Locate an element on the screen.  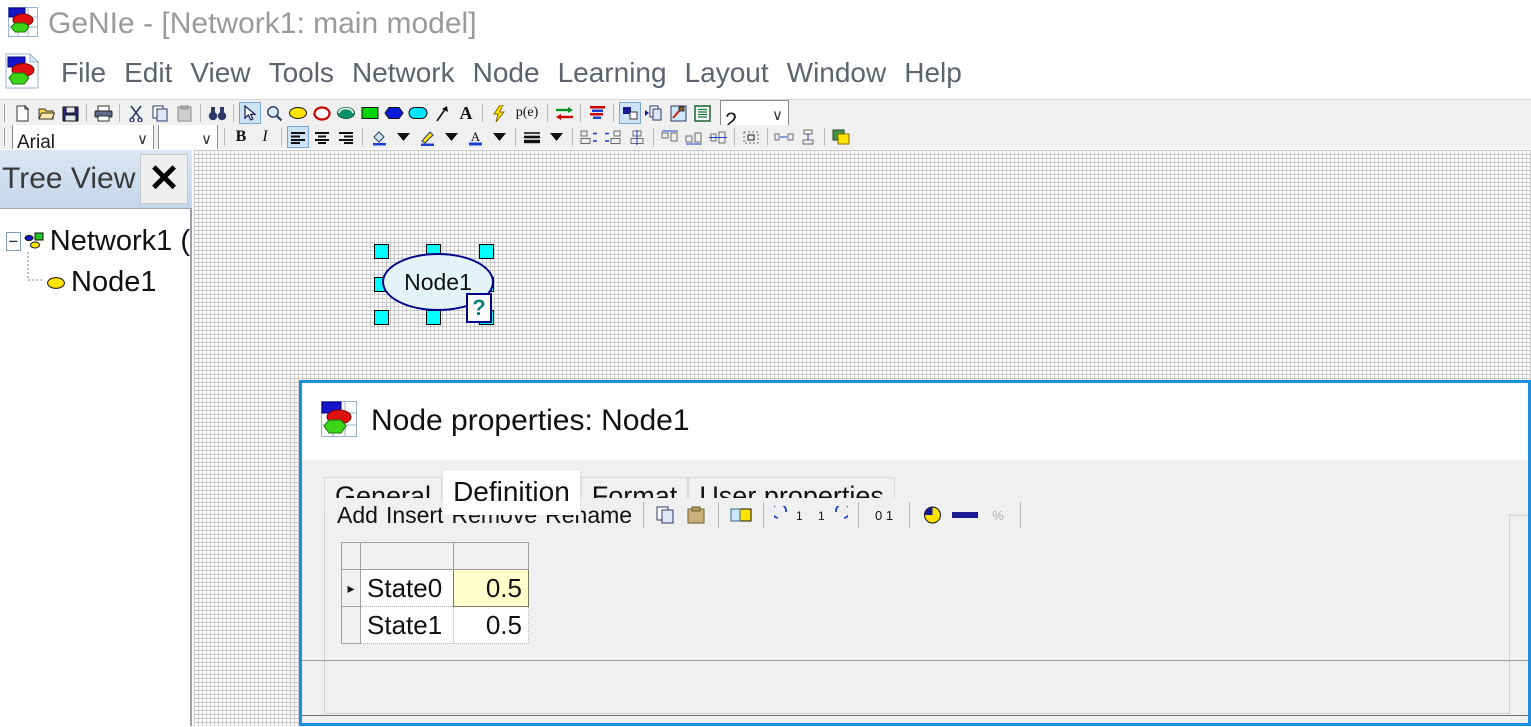
copy-icon is located at coordinates (160, 113).